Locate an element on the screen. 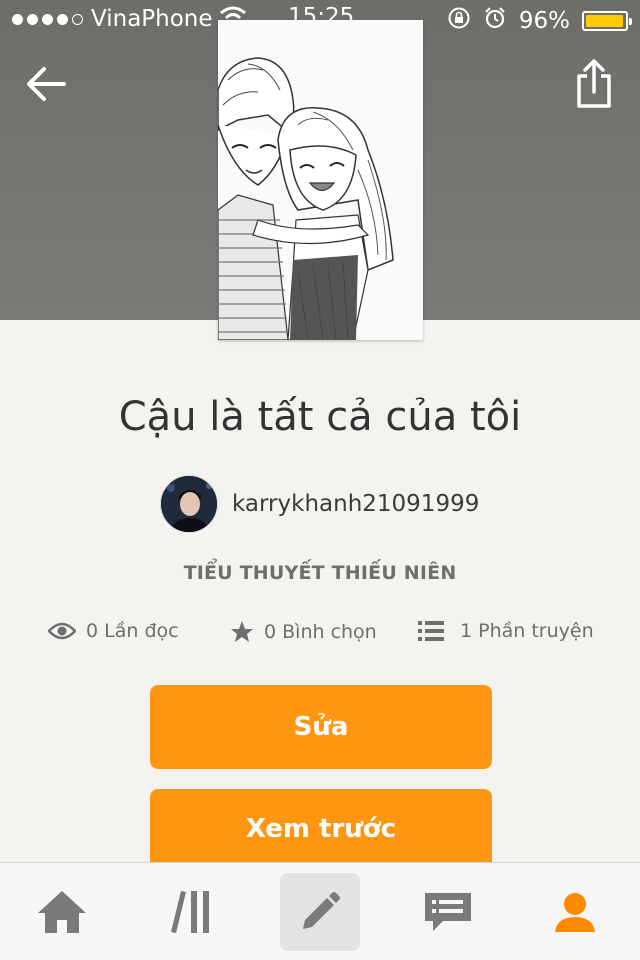 This screenshot has height=960, width=640. library-icon is located at coordinates (190, 912).